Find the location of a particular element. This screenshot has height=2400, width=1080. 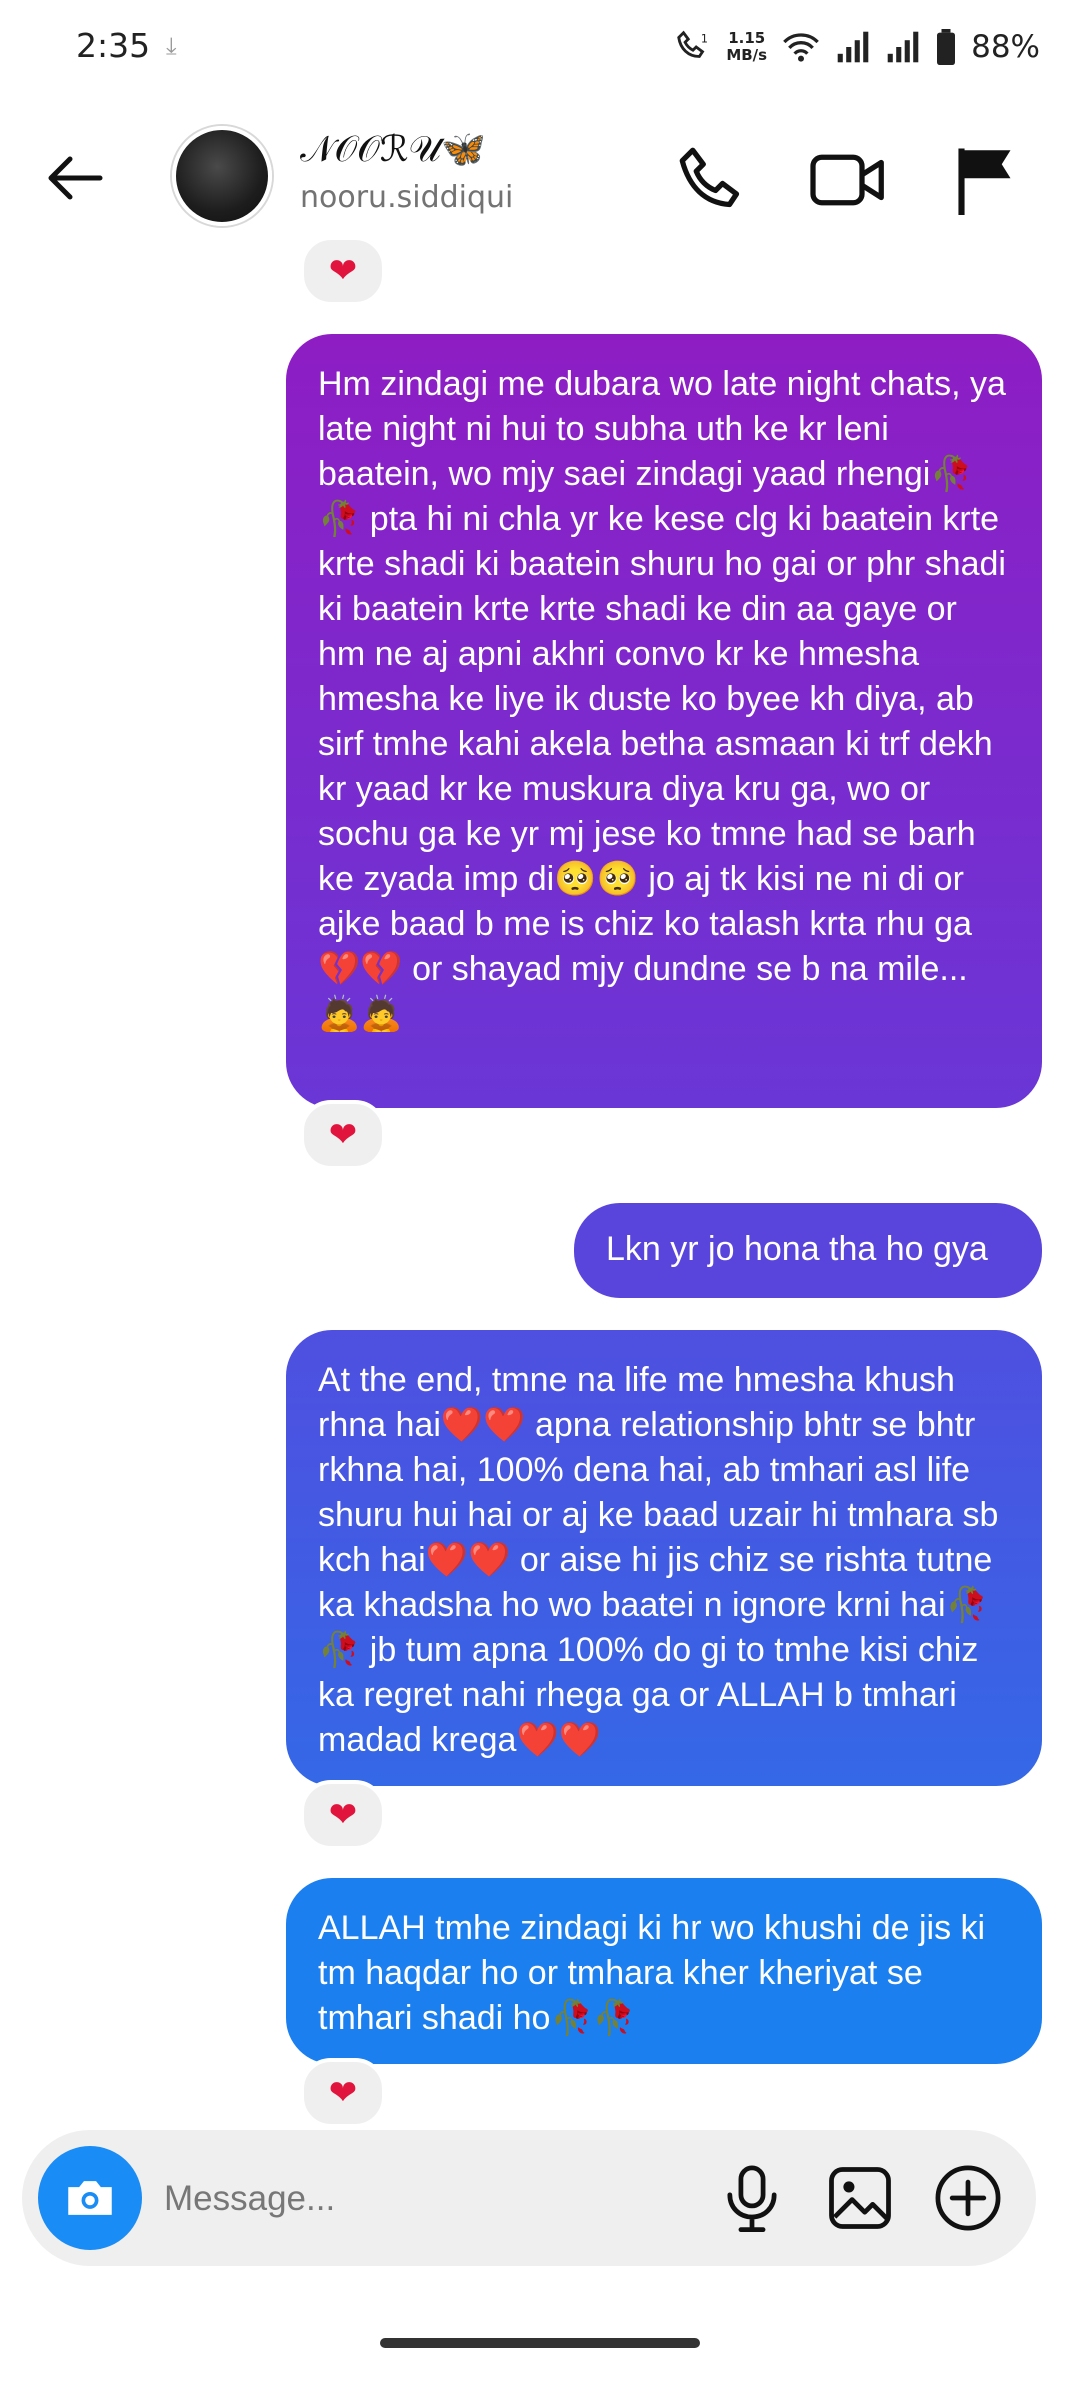

status-icons: 1 1.15 MB/s 88% is located at coordinates (857, 47).